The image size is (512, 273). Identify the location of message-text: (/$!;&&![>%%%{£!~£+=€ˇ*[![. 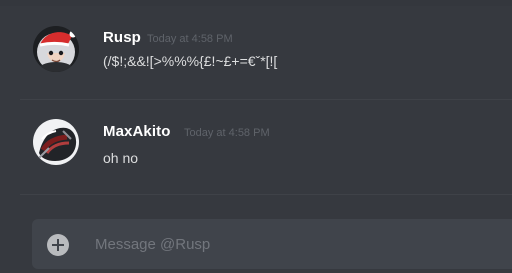
(190, 61).